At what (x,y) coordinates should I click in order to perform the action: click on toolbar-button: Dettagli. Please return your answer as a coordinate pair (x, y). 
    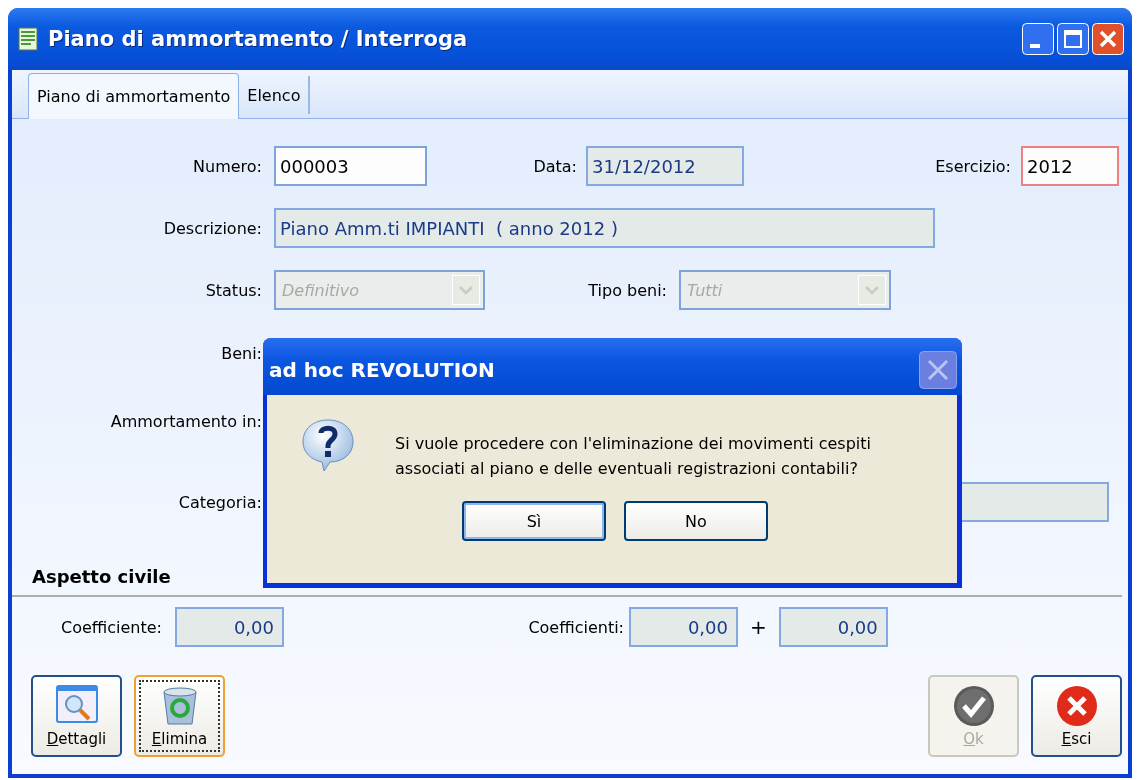
    Looking at the image, I should click on (76, 716).